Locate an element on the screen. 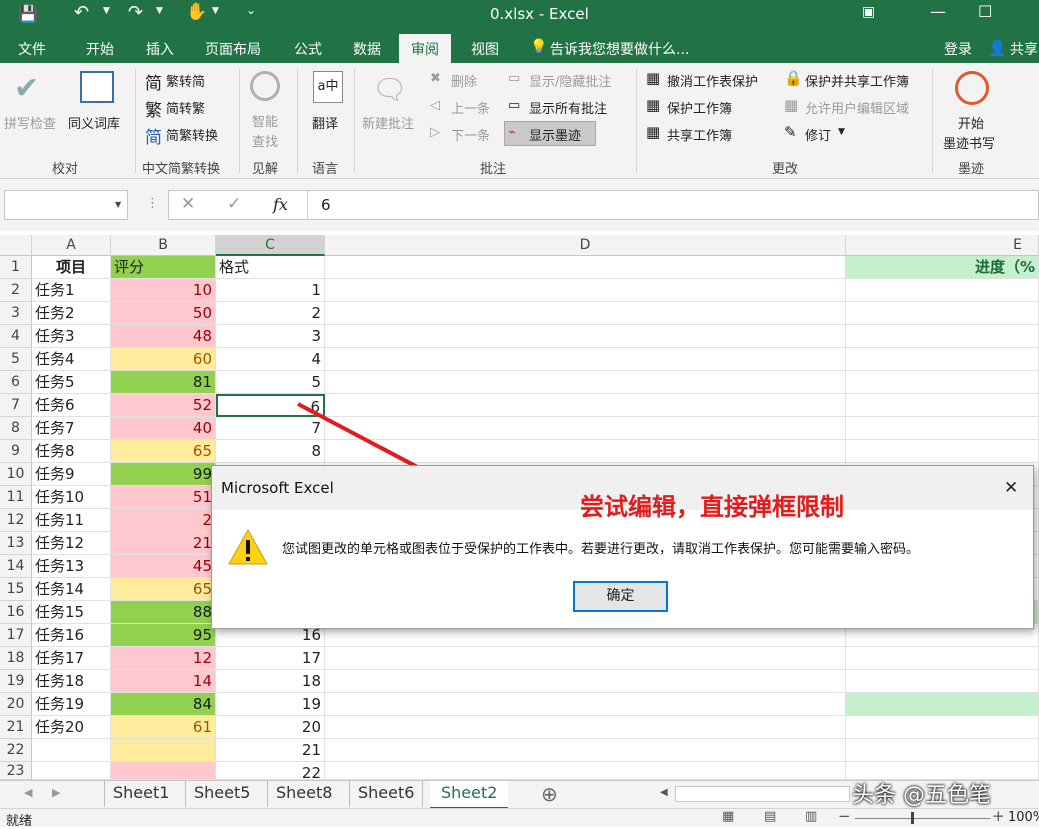 The image size is (1039, 829). ok-button: 确定 is located at coordinates (620, 596).